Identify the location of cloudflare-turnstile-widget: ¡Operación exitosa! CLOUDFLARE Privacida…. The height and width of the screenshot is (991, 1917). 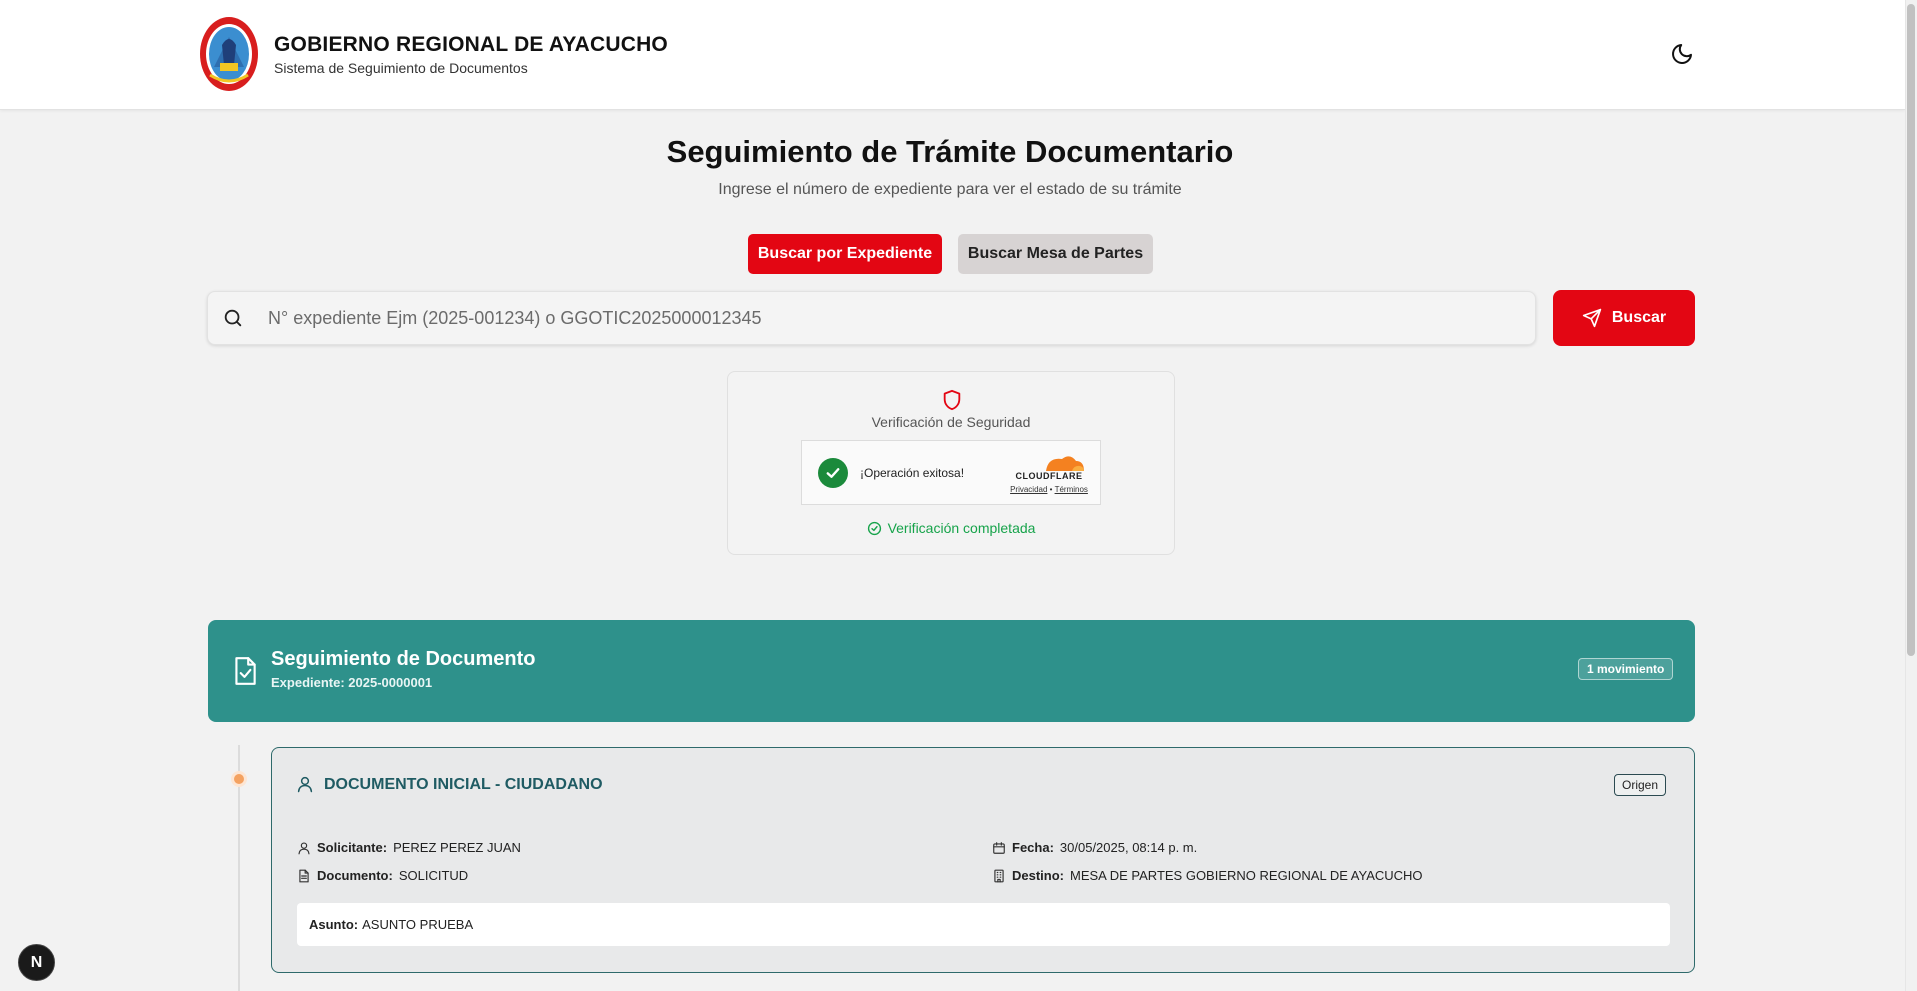
(951, 472).